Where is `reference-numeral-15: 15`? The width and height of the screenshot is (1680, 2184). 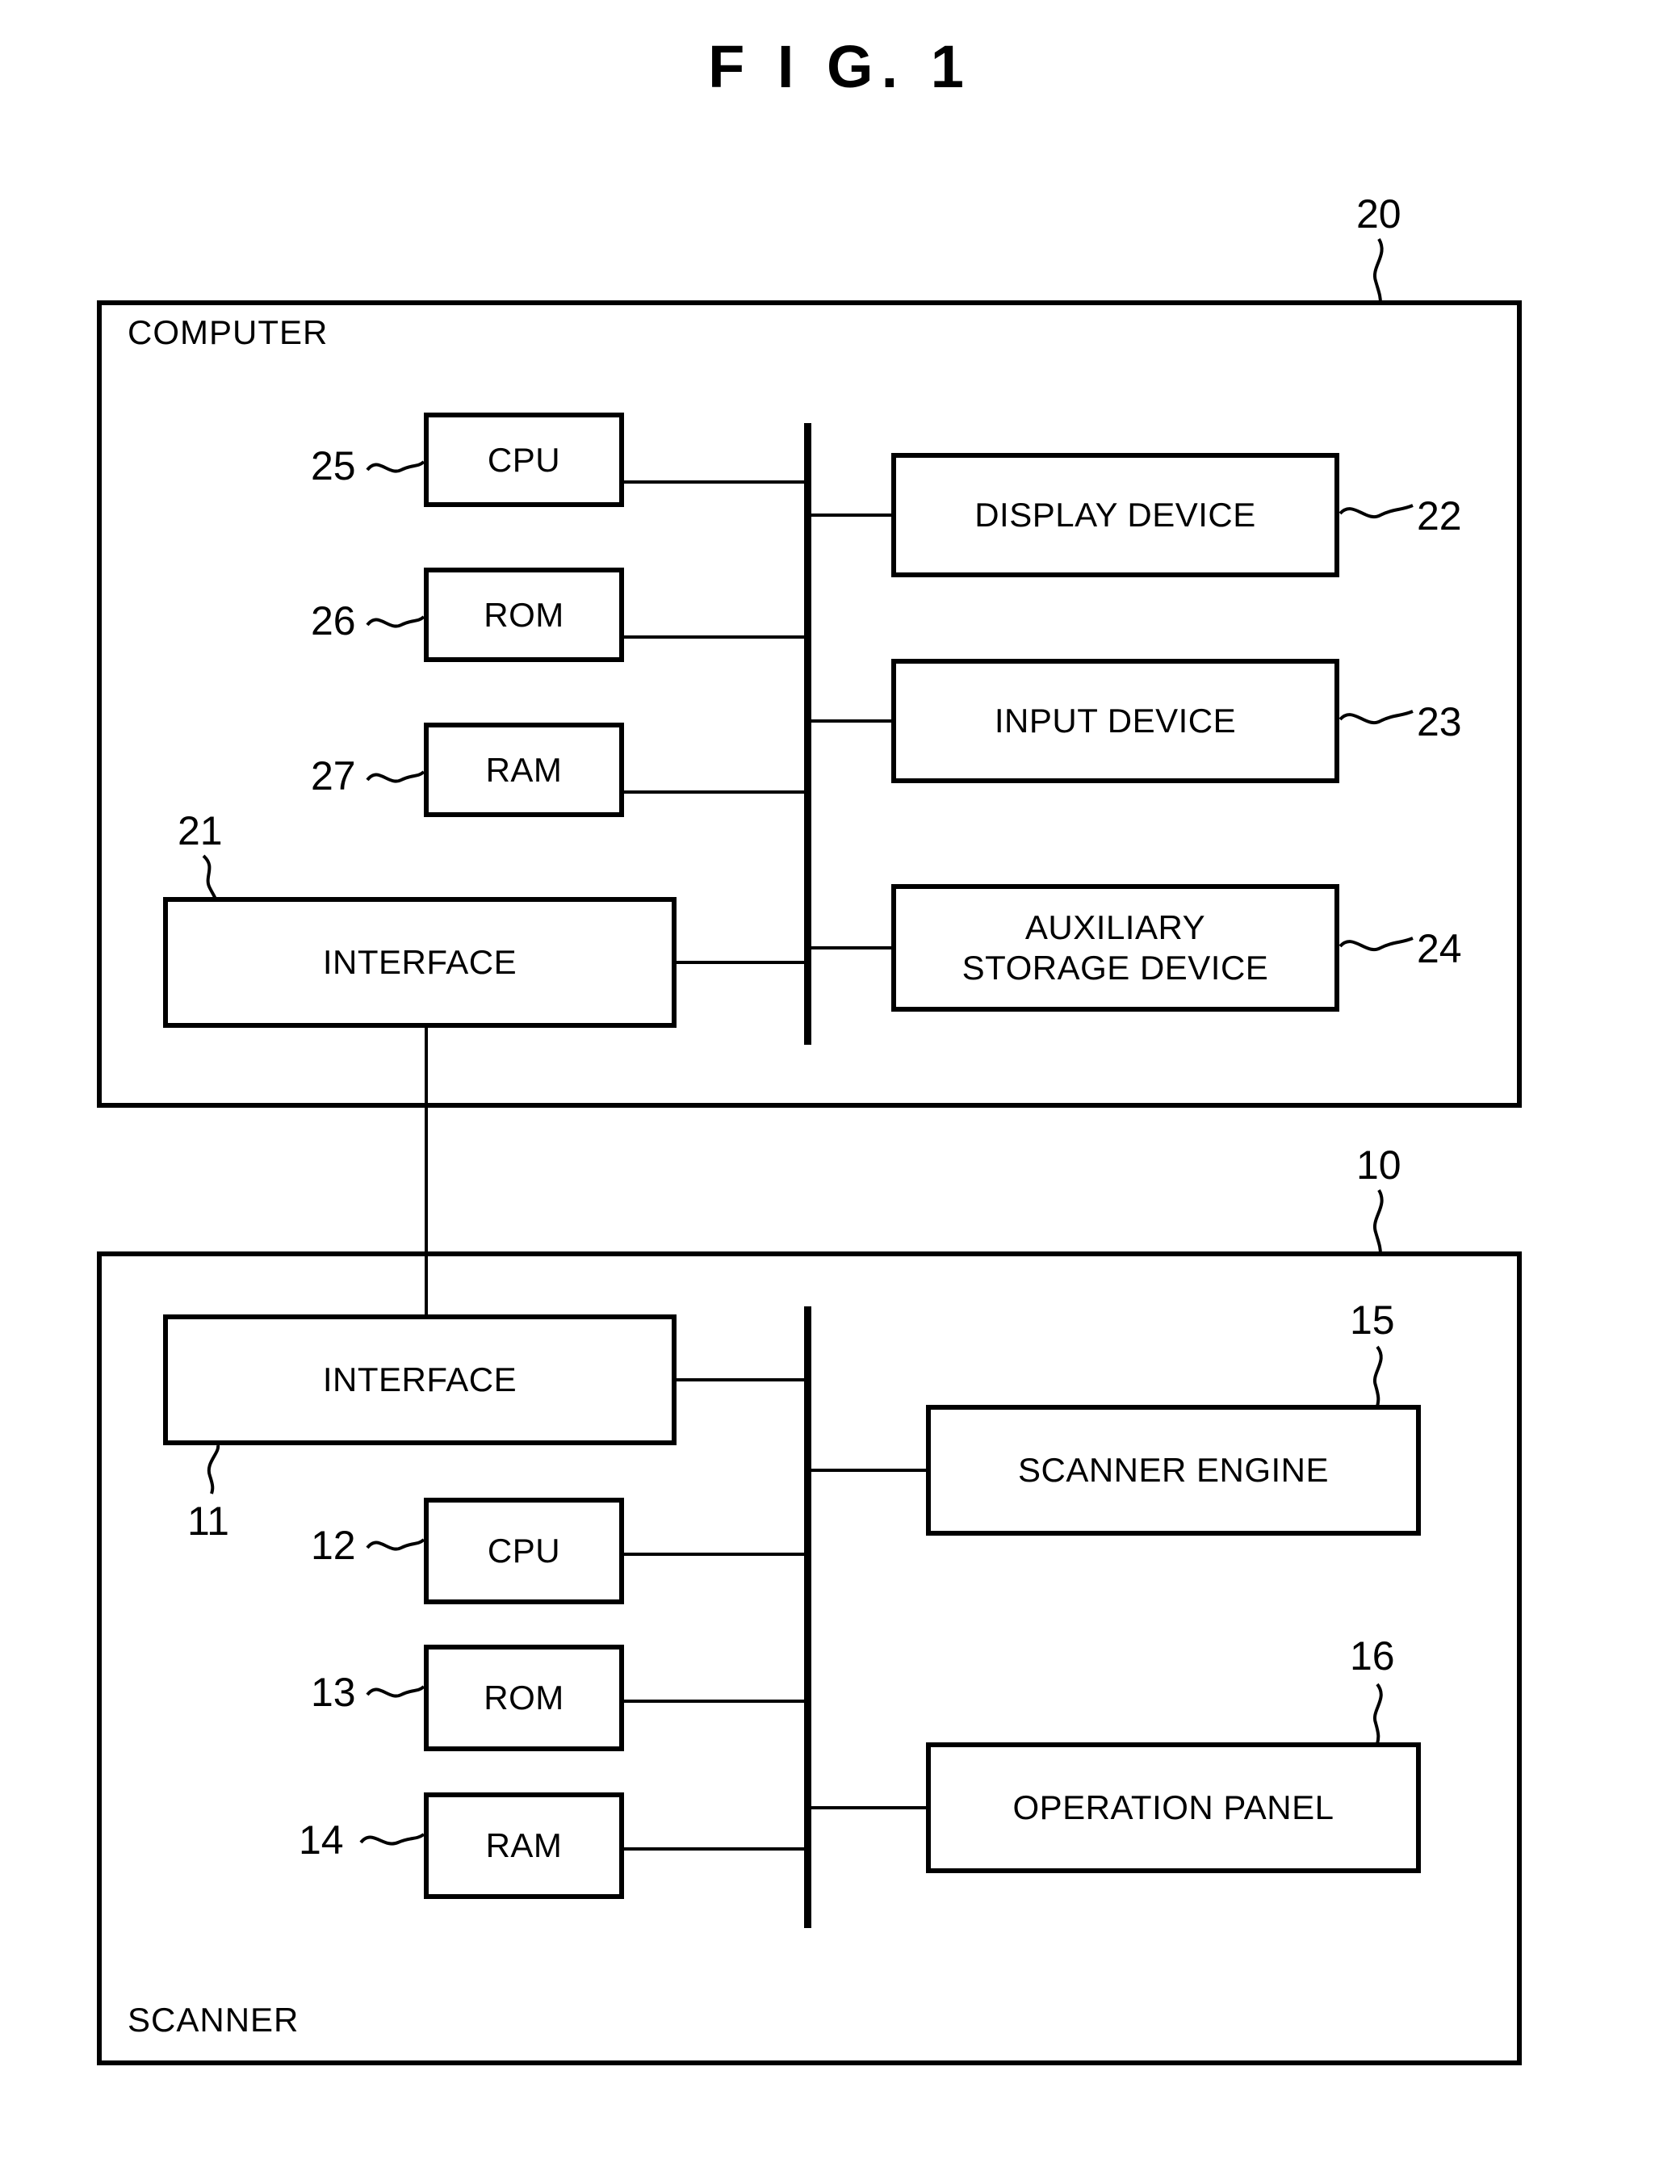
reference-numeral-15: 15 is located at coordinates (1372, 1320).